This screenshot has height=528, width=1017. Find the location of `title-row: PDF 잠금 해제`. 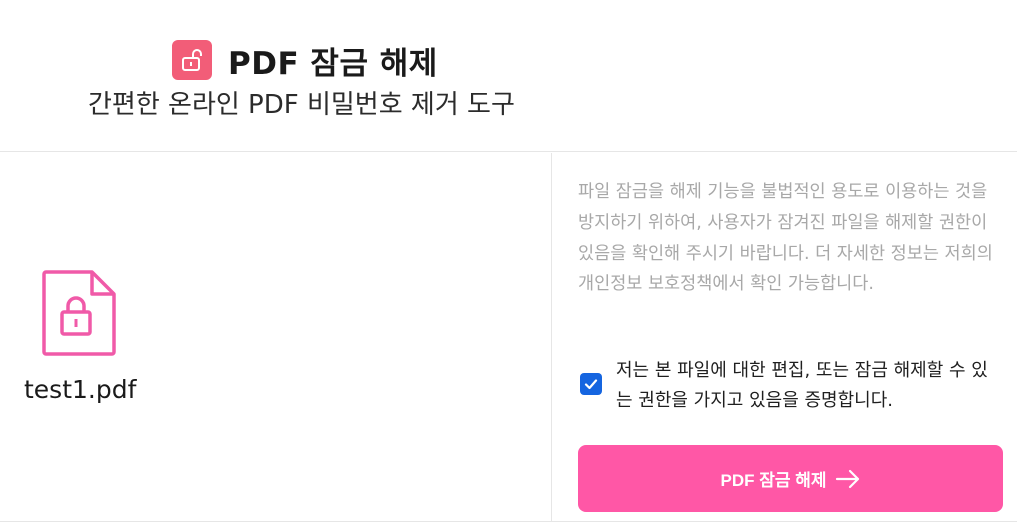

title-row: PDF 잠금 해제 is located at coordinates (305, 61).